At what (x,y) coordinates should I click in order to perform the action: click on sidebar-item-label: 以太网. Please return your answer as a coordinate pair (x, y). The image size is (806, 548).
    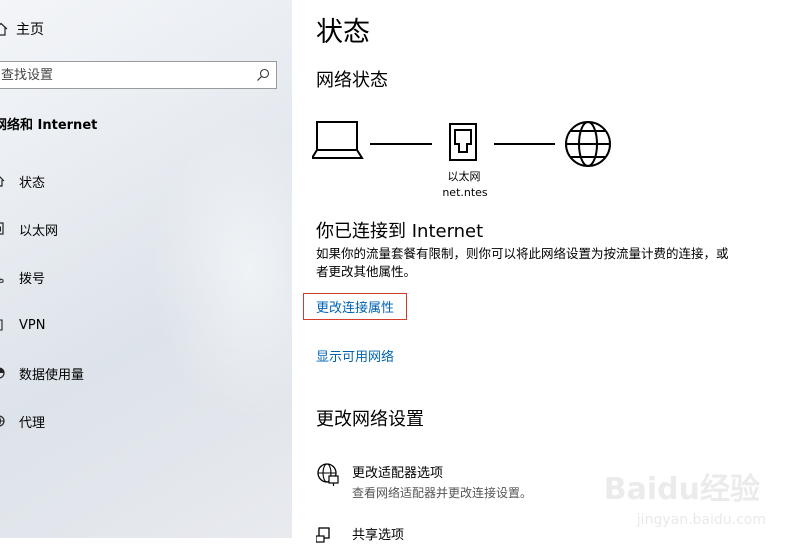
    Looking at the image, I should click on (39, 231).